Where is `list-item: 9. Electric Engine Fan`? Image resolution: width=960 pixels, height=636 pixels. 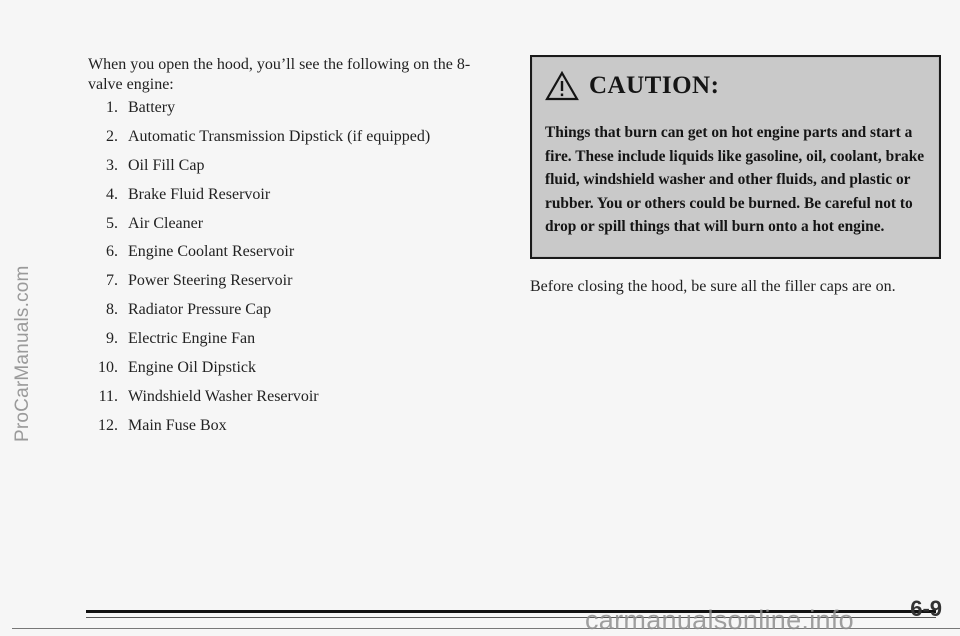
list-item: 9. Electric Engine Fan is located at coordinates (259, 343).